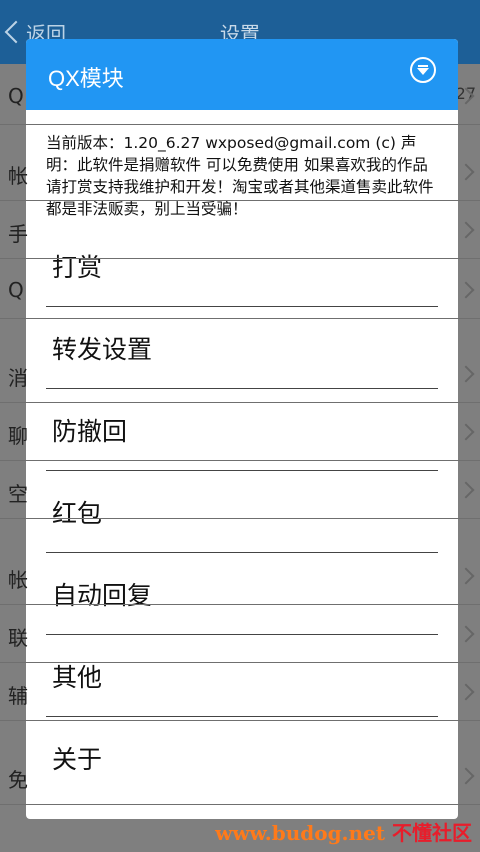 This screenshot has height=852, width=480. What do you see at coordinates (102, 595) in the screenshot?
I see `menu-item-label: 自动回复` at bounding box center [102, 595].